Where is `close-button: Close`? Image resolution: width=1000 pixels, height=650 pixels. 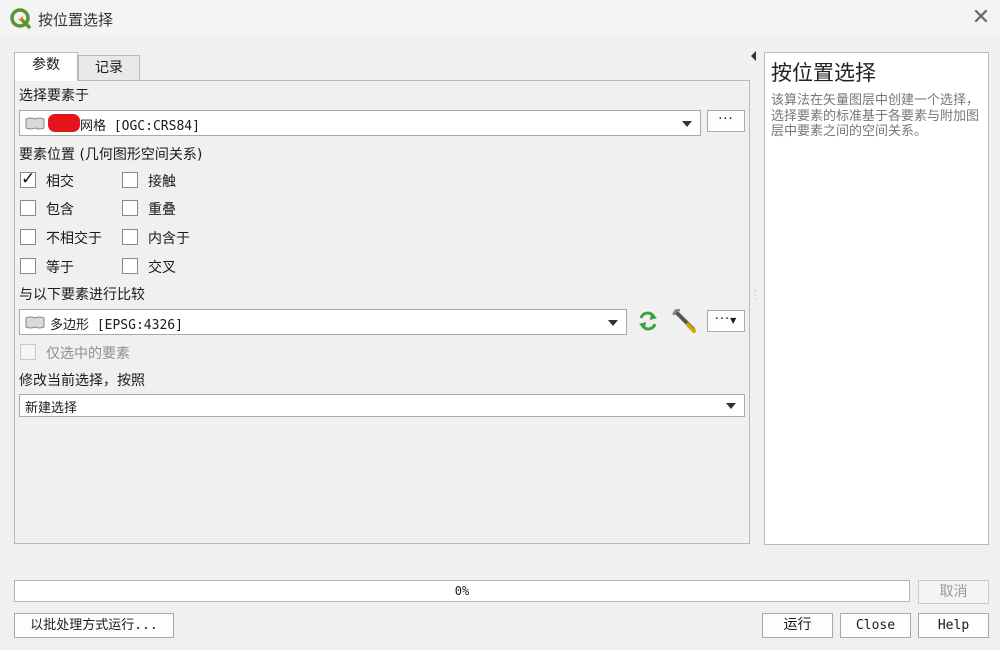
close-button: Close is located at coordinates (875, 625).